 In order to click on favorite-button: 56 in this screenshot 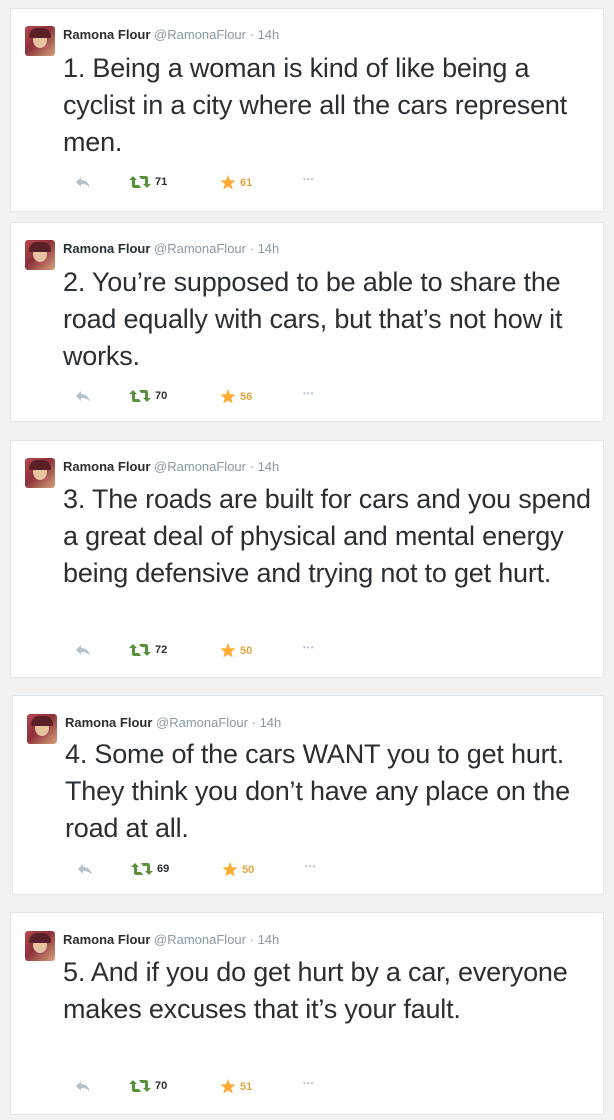, I will do `click(236, 396)`.